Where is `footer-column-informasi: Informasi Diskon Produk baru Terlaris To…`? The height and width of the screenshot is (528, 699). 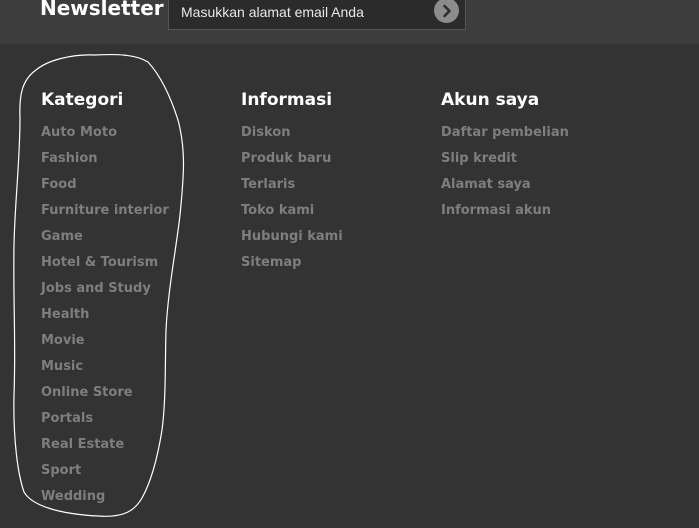
footer-column-informasi: Informasi Diskon Produk baru Terlaris To… is located at coordinates (292, 182).